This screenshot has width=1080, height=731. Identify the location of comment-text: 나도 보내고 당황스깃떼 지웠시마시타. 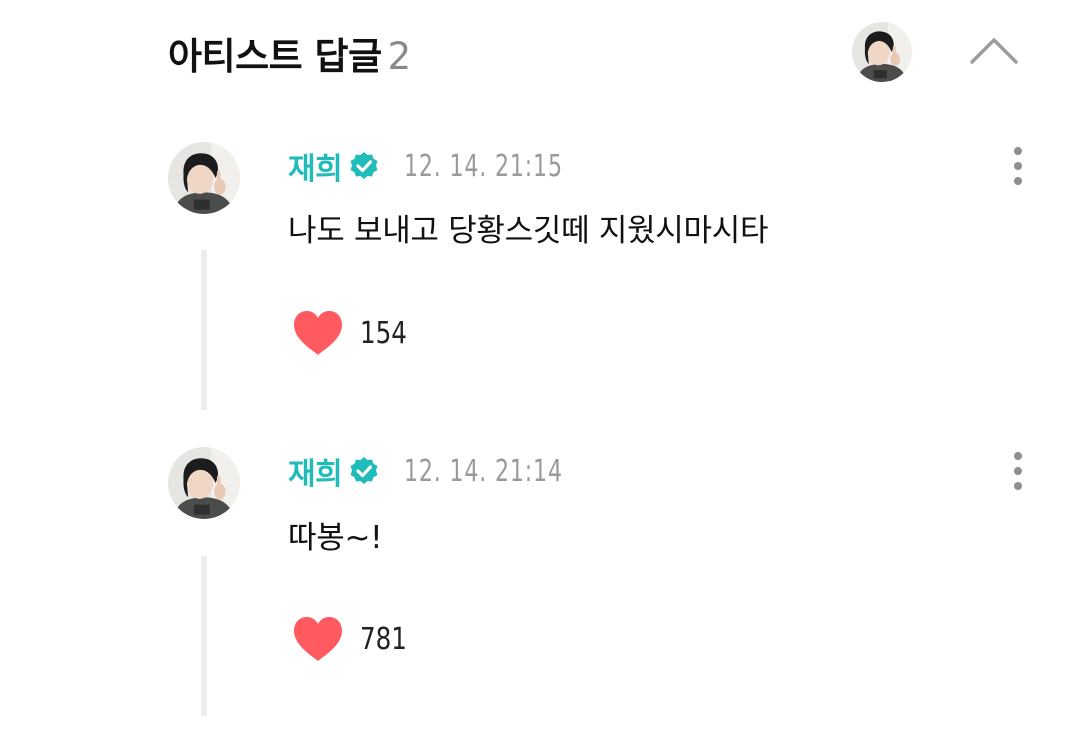
(528, 231).